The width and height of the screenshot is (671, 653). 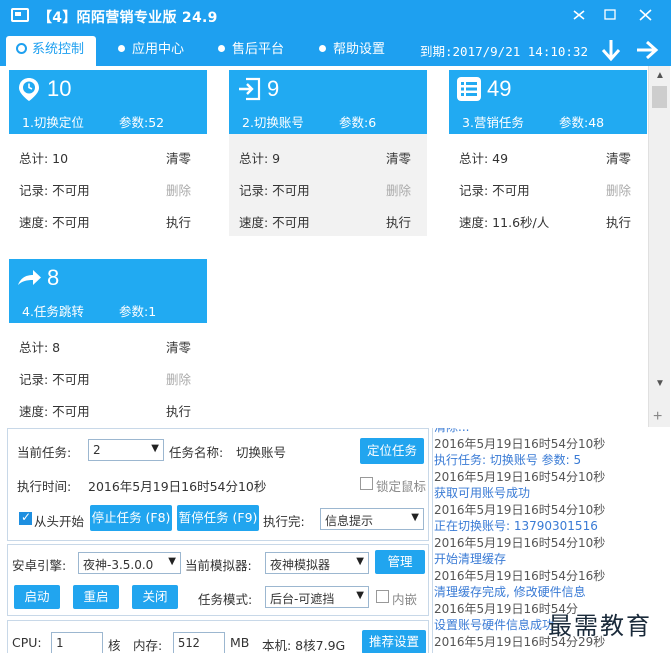 What do you see at coordinates (504, 51) in the screenshot?
I see `expire-date: 到期:2017/9/21 14:10:32` at bounding box center [504, 51].